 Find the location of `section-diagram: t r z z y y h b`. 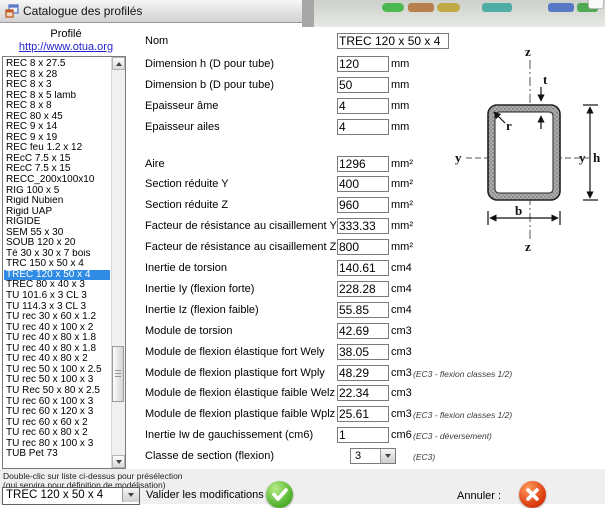

section-diagram: t r z z y y h b is located at coordinates (528, 147).